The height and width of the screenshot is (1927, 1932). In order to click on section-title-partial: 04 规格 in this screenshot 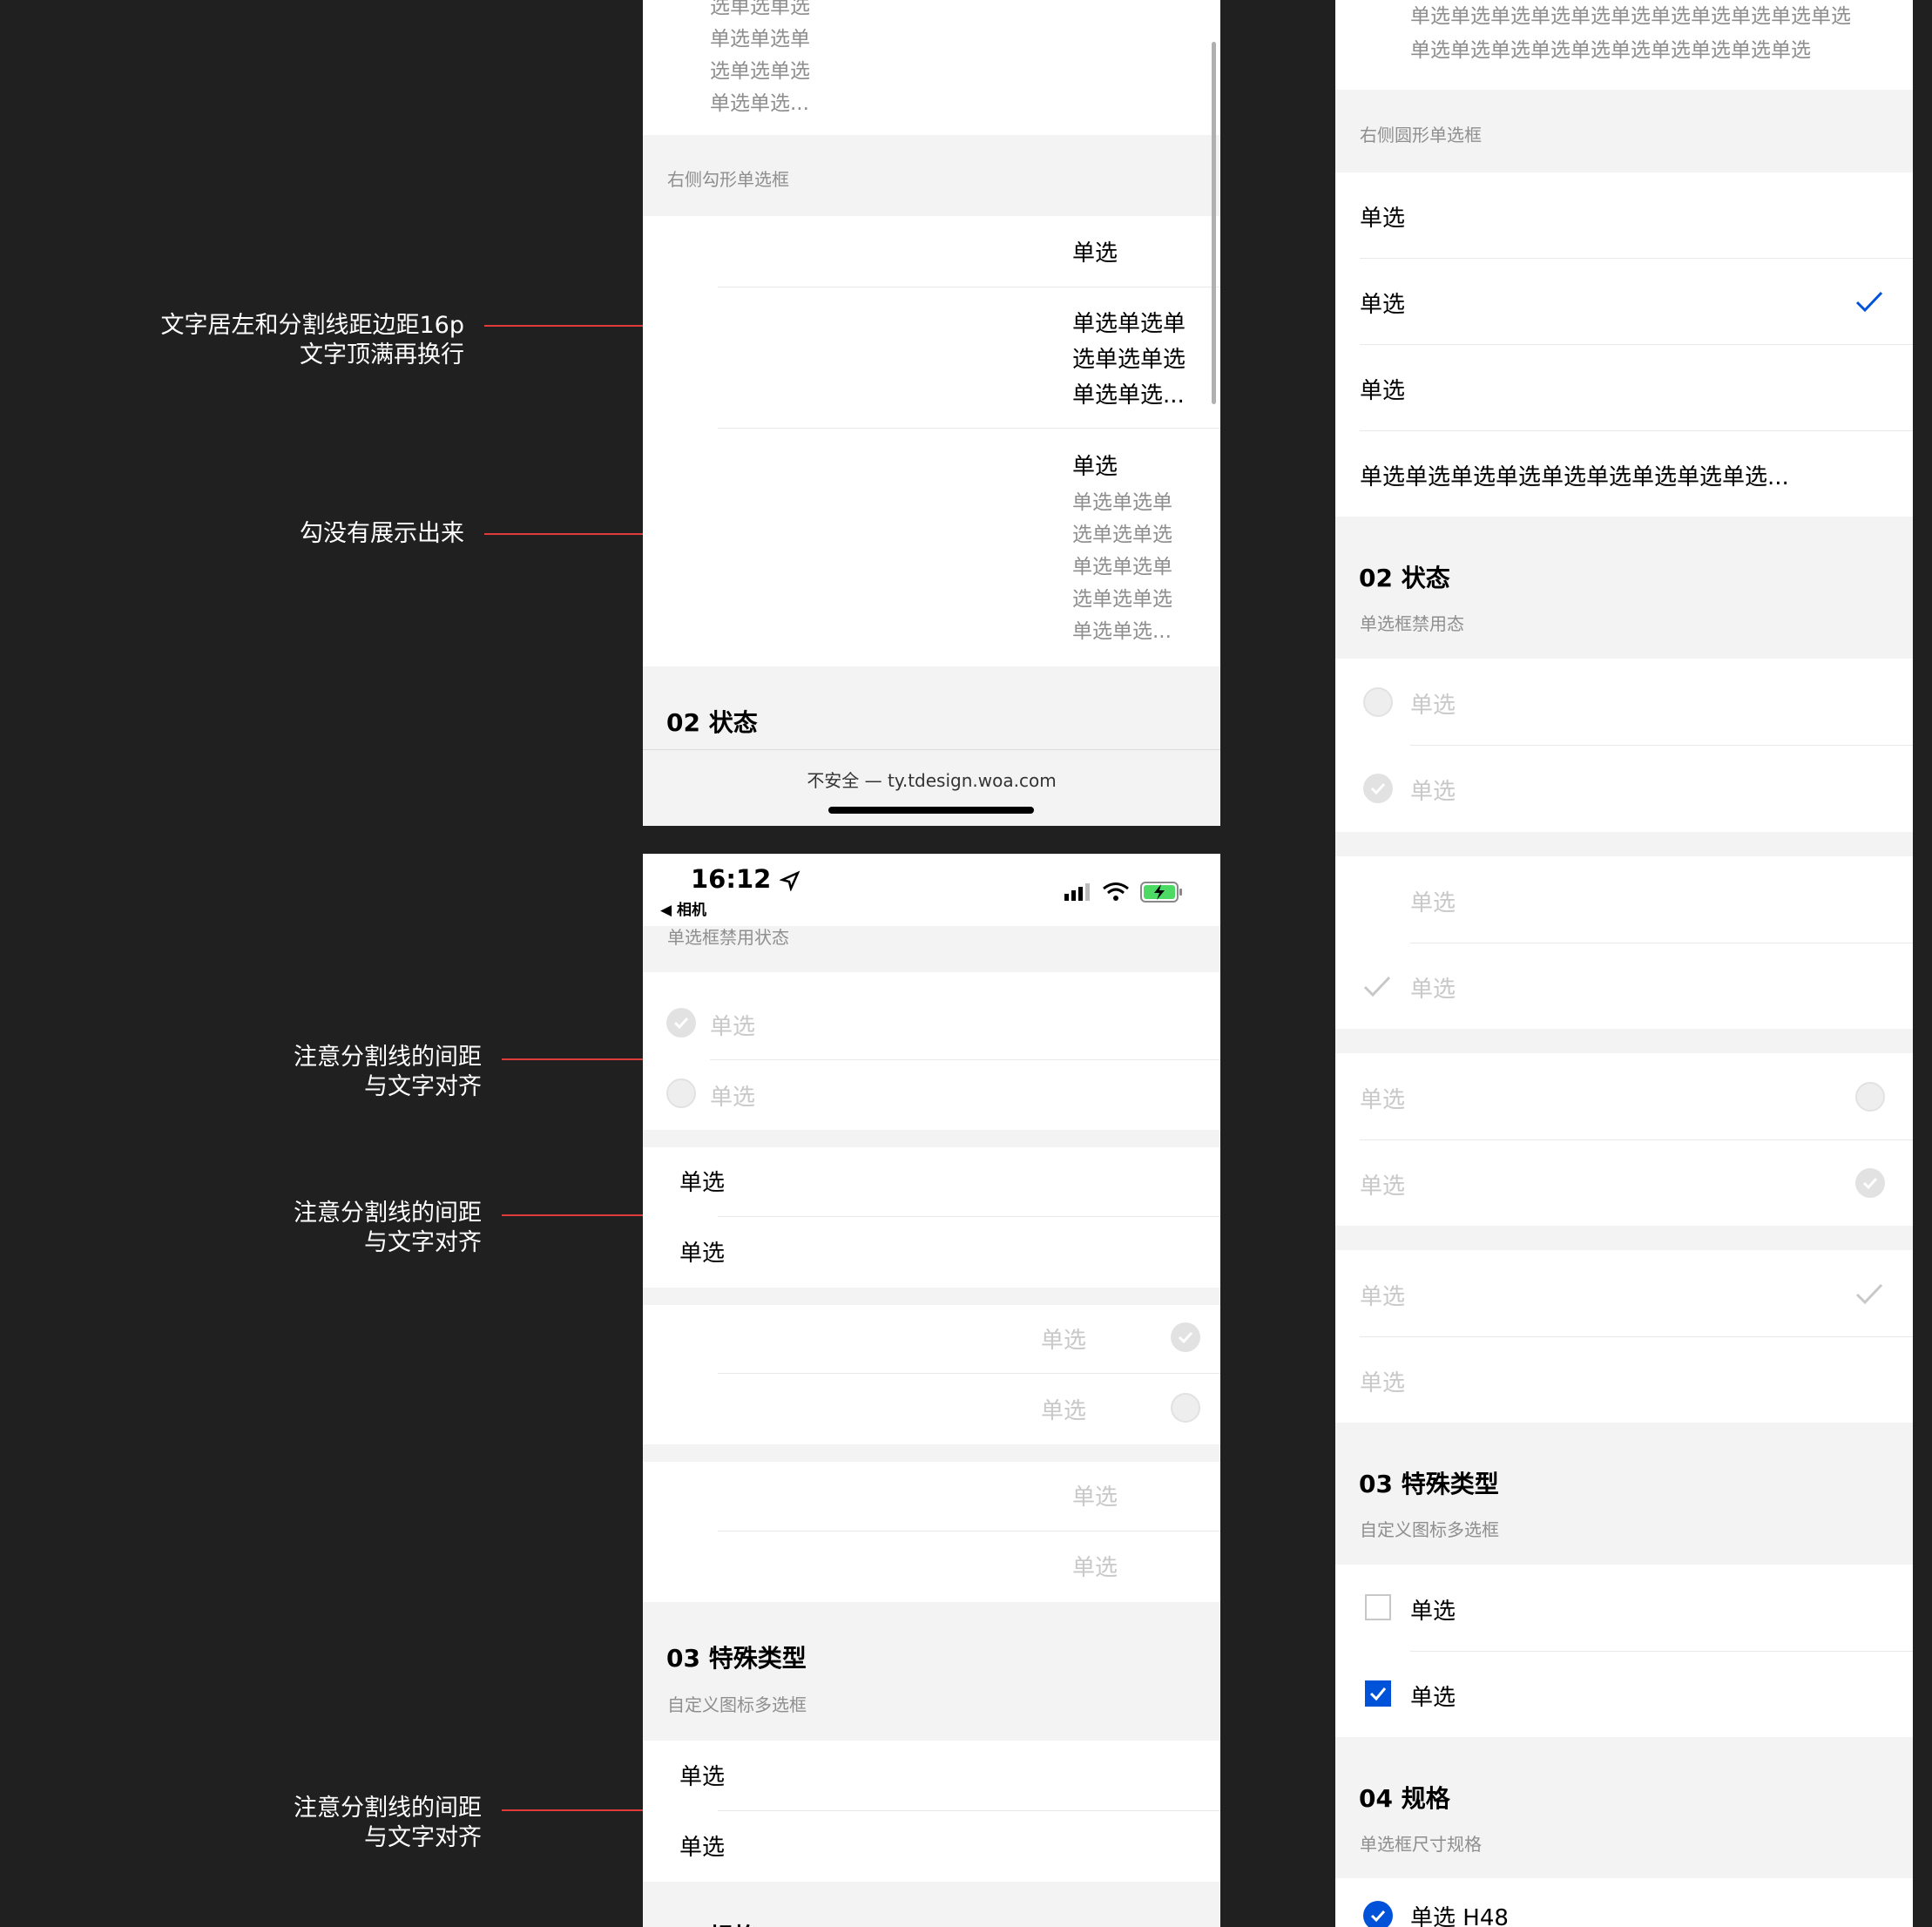, I will do `click(712, 1923)`.